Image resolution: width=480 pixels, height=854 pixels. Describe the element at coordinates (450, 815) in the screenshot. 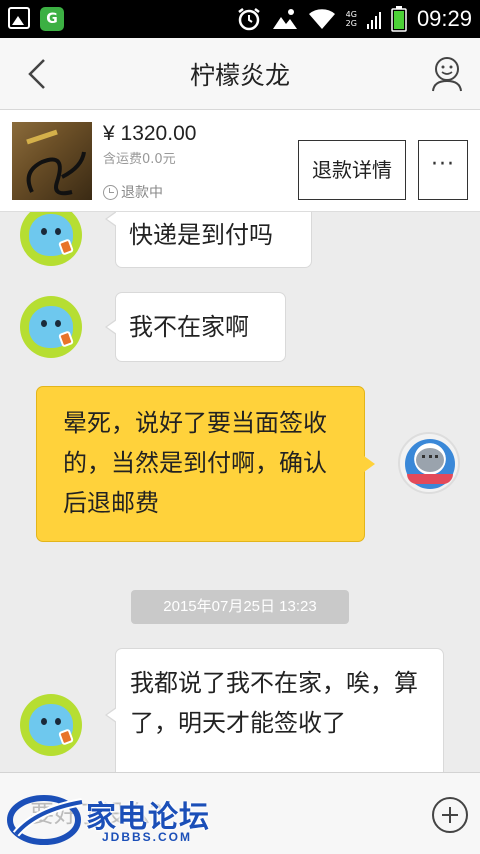

I see `add-attachment-icon` at that location.